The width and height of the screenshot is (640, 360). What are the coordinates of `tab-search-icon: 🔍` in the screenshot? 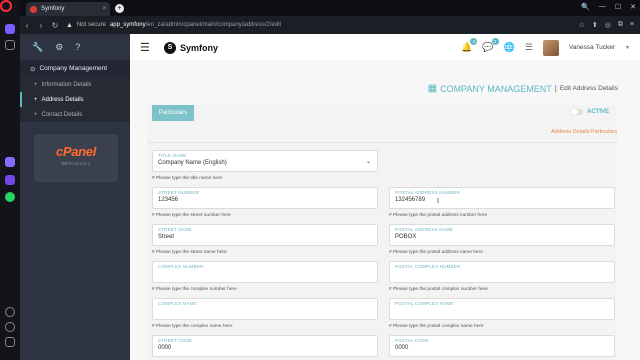 It's located at (585, 7).